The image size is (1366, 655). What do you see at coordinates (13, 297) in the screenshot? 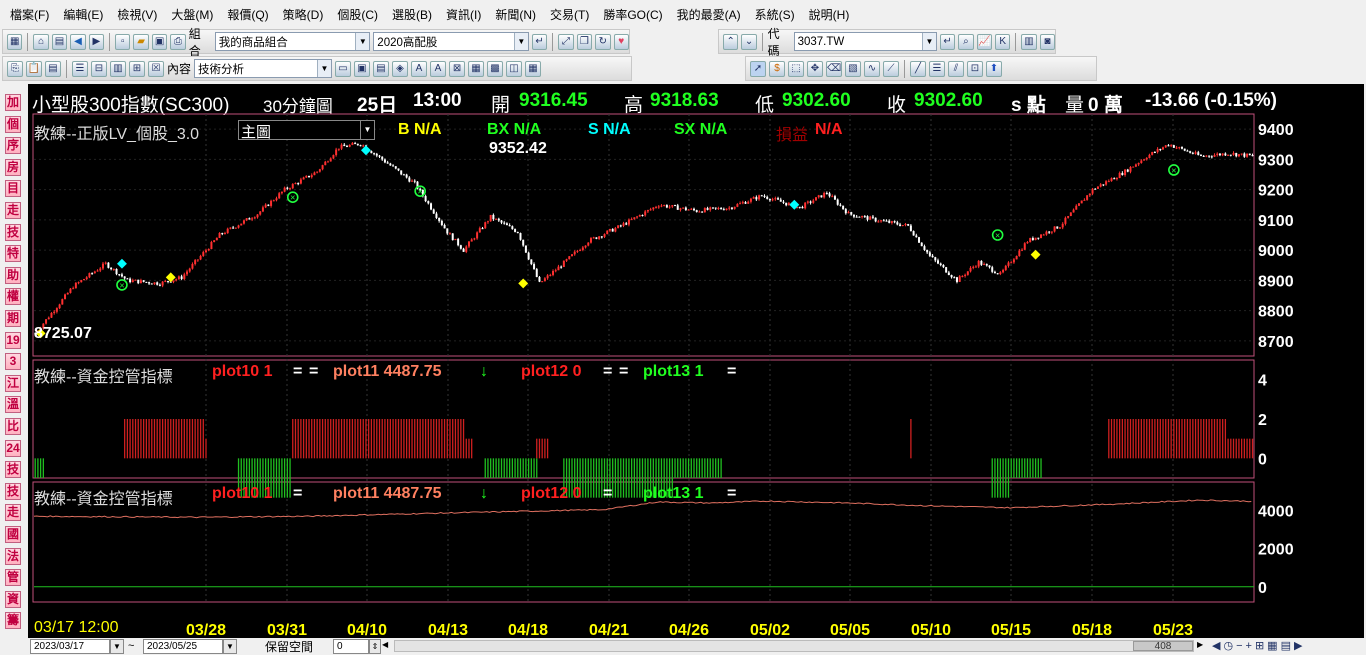
I see `sidebar-tab-9: 權` at bounding box center [13, 297].